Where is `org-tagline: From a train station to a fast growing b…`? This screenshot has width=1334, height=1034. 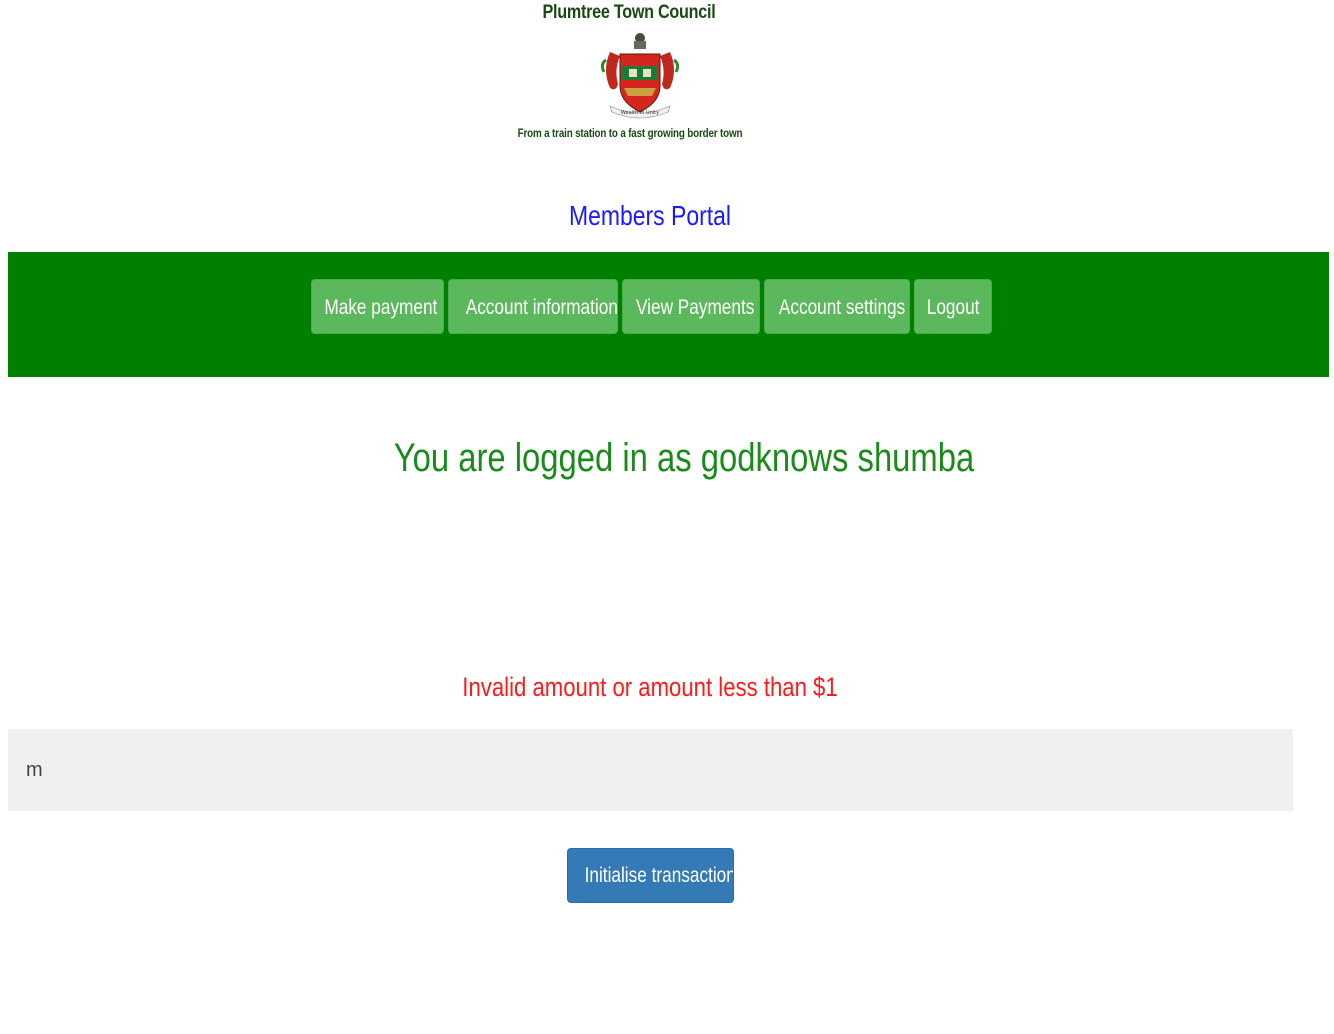 org-tagline: From a train station to a fast growing b… is located at coordinates (630, 133).